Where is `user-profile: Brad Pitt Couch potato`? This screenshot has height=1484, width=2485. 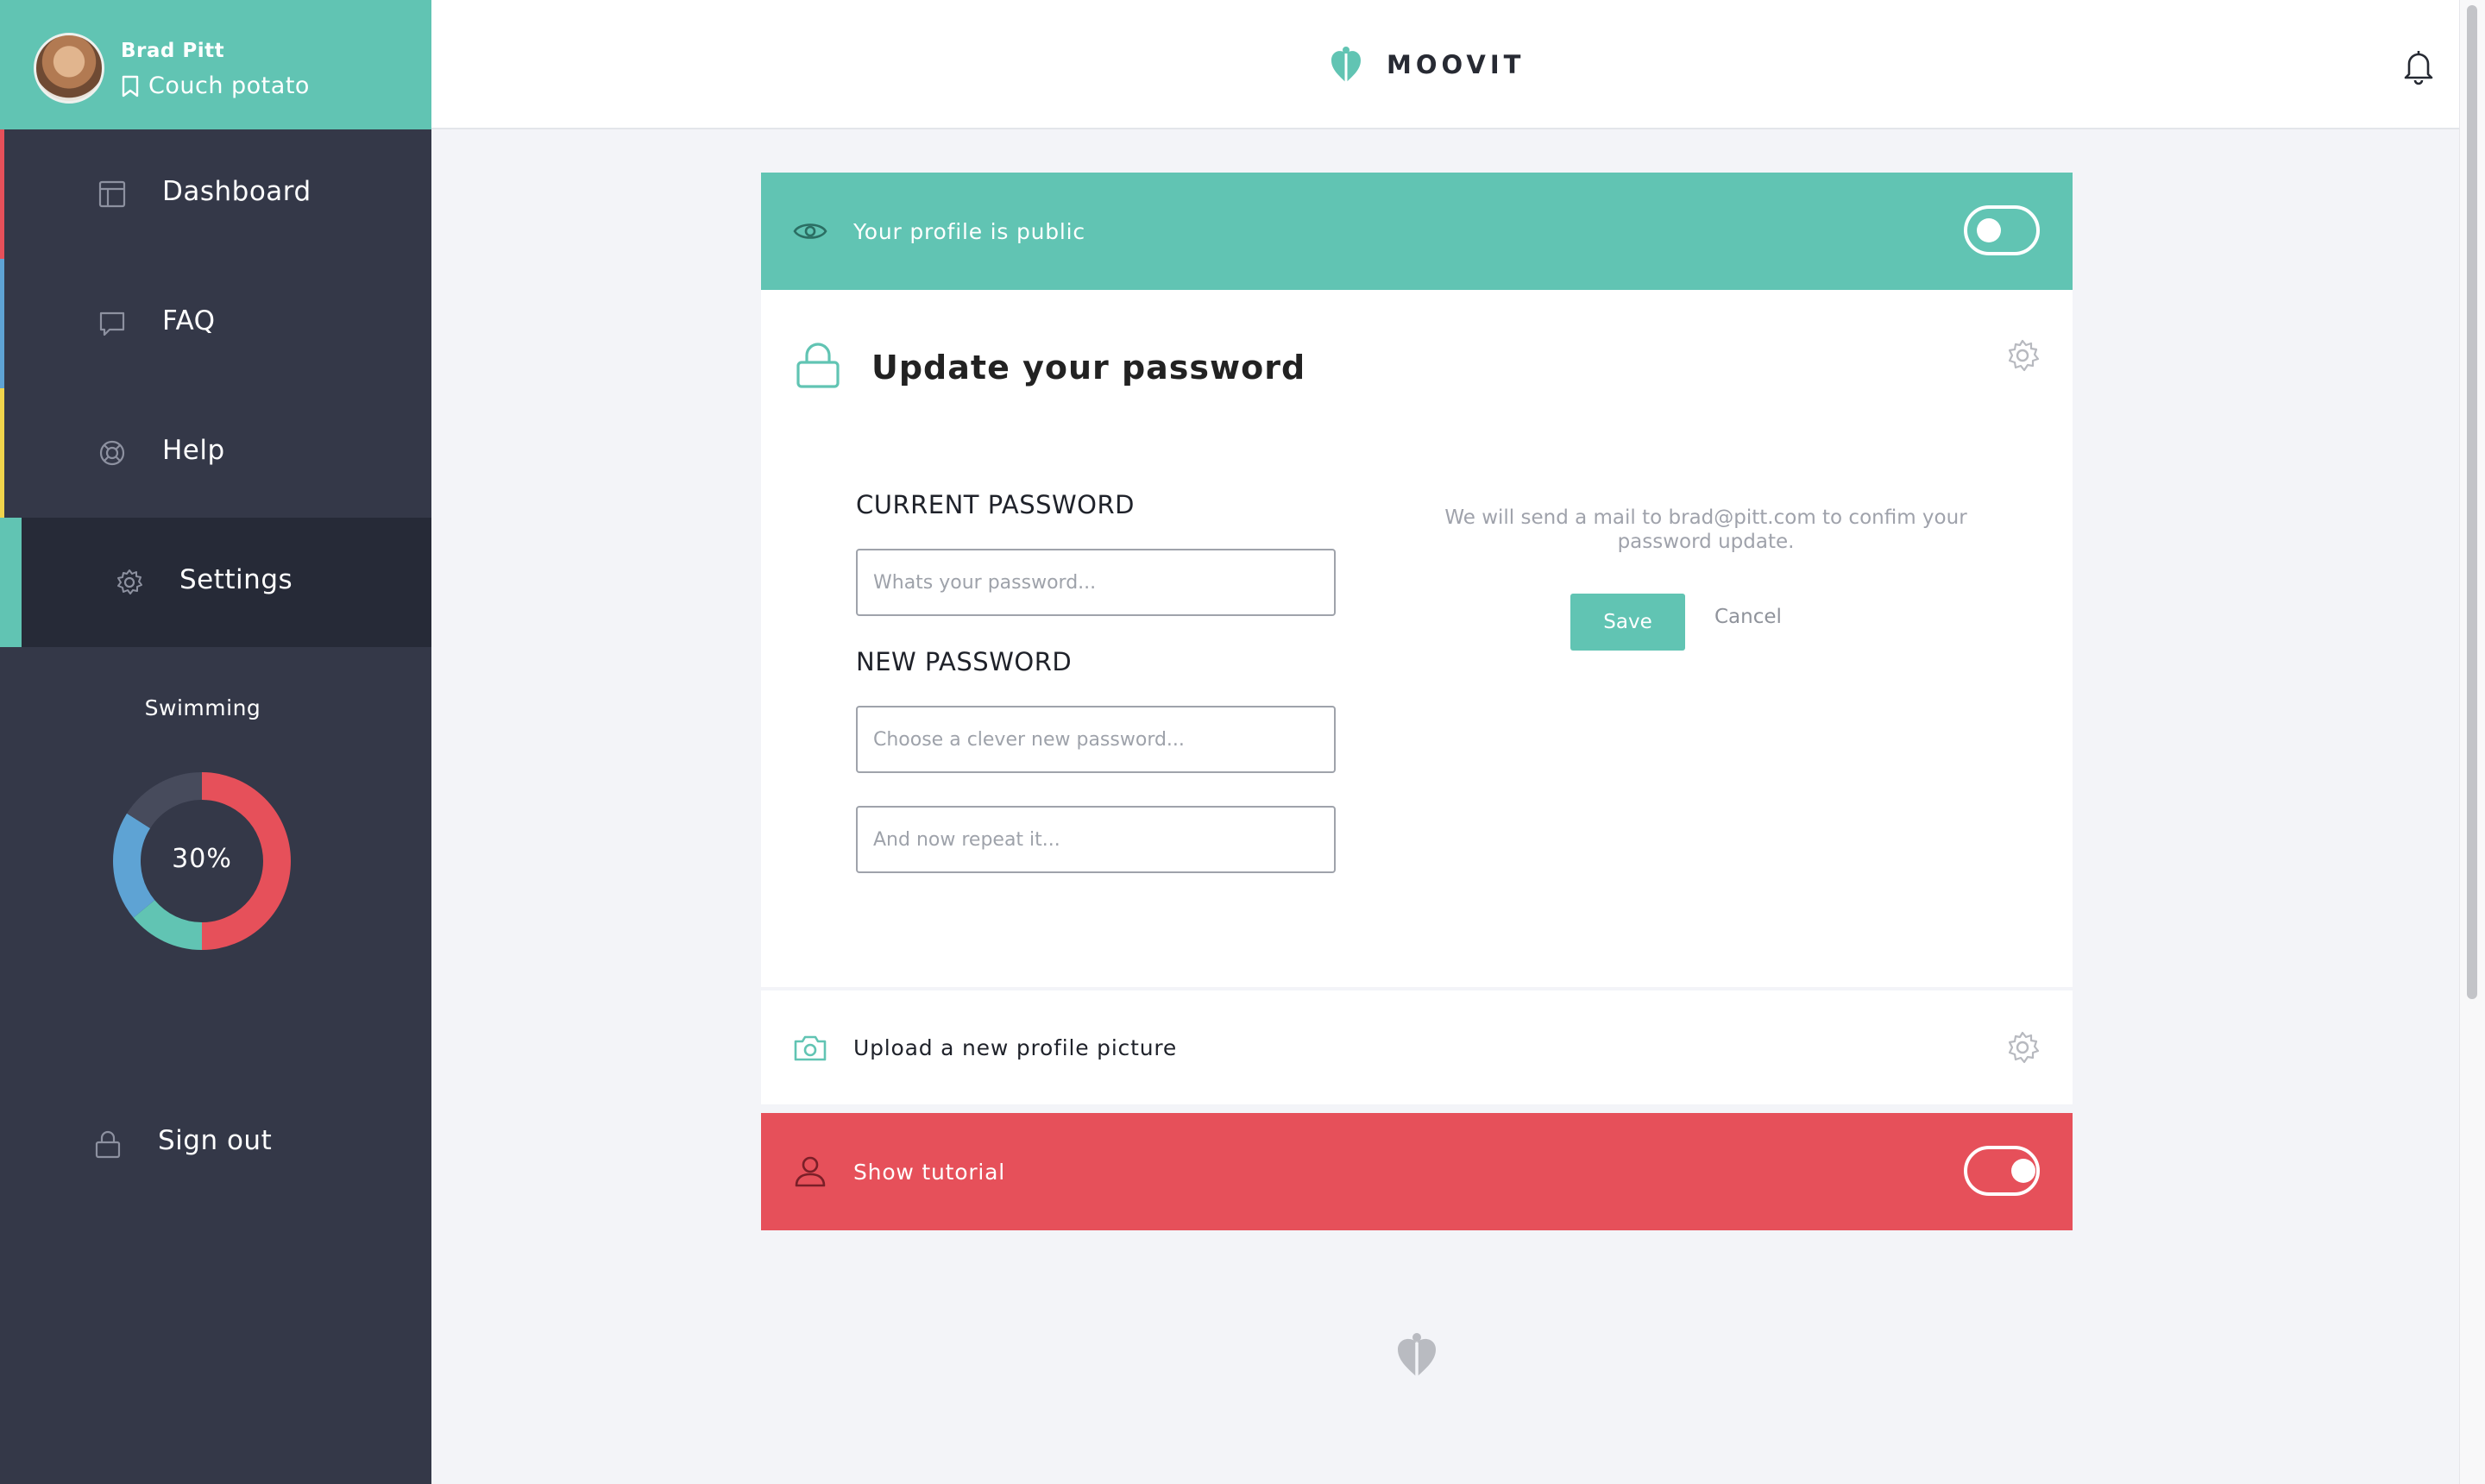 user-profile: Brad Pitt Couch potato is located at coordinates (215, 64).